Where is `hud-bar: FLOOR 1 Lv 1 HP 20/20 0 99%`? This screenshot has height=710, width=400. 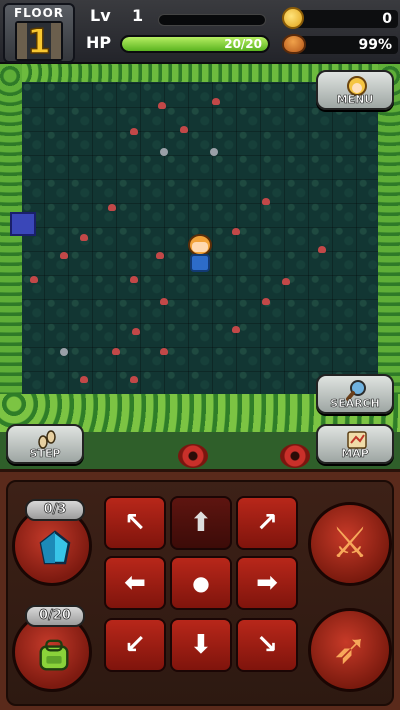
hud-bar: FLOOR 1 Lv 1 HP 20/20 0 99% is located at coordinates (200, 32).